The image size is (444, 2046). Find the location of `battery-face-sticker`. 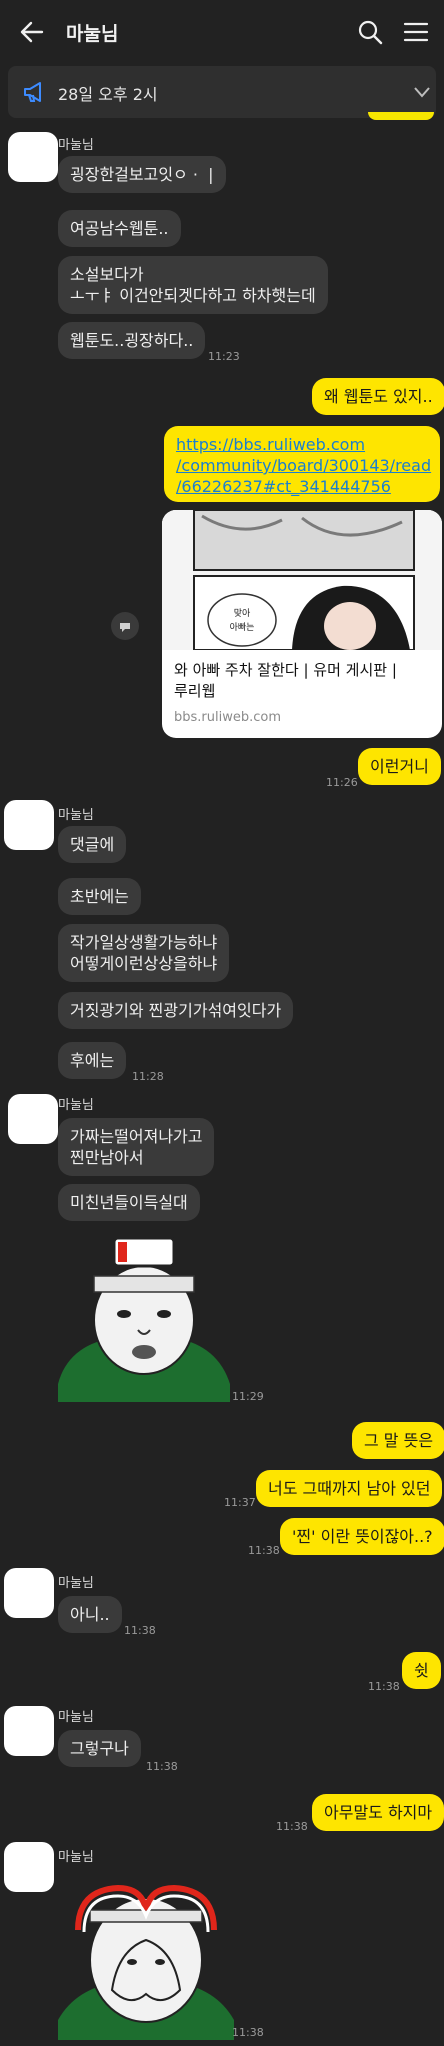

battery-face-sticker is located at coordinates (144, 1318).